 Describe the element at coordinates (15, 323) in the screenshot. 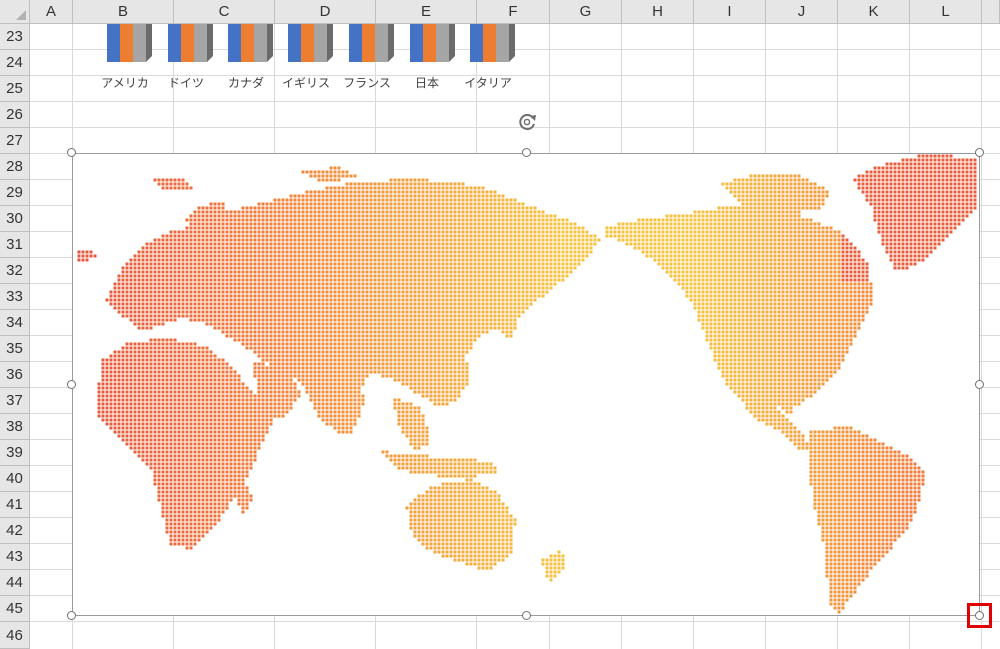

I see `row-header-34: 34` at that location.